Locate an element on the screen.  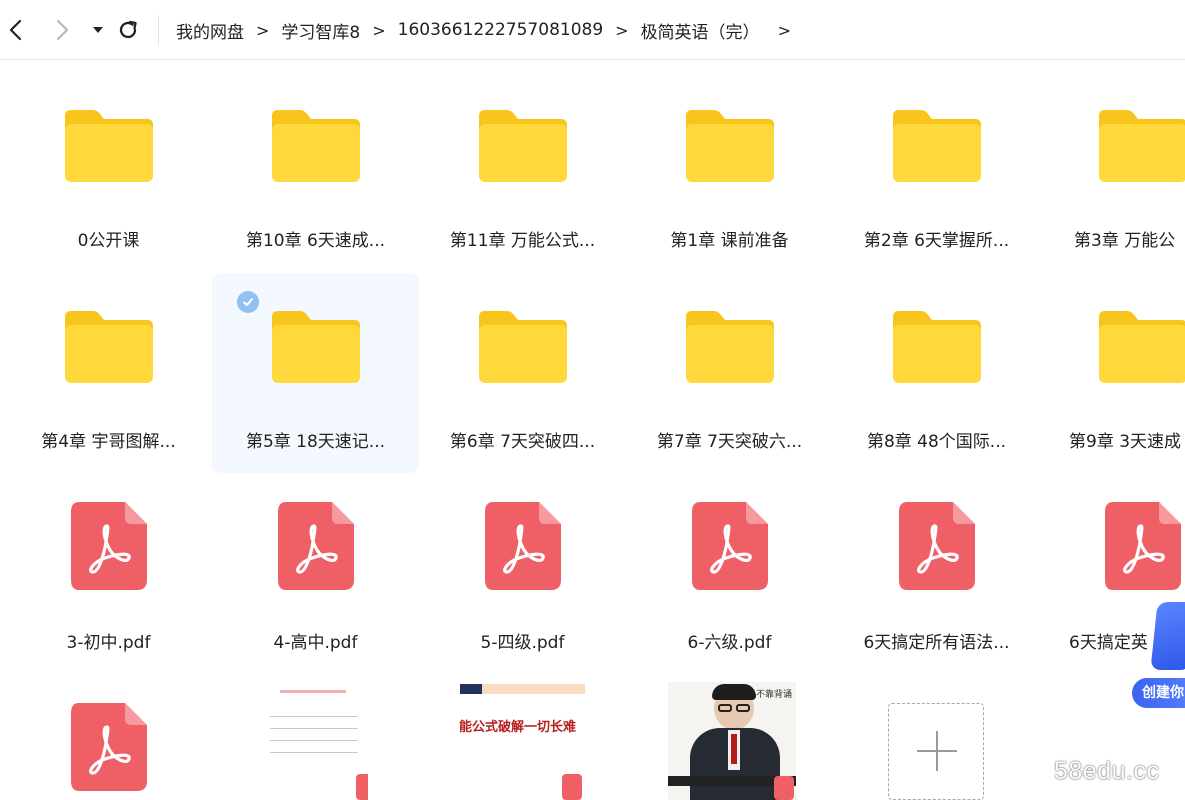
chevron-left-icon is located at coordinates (15, 30).